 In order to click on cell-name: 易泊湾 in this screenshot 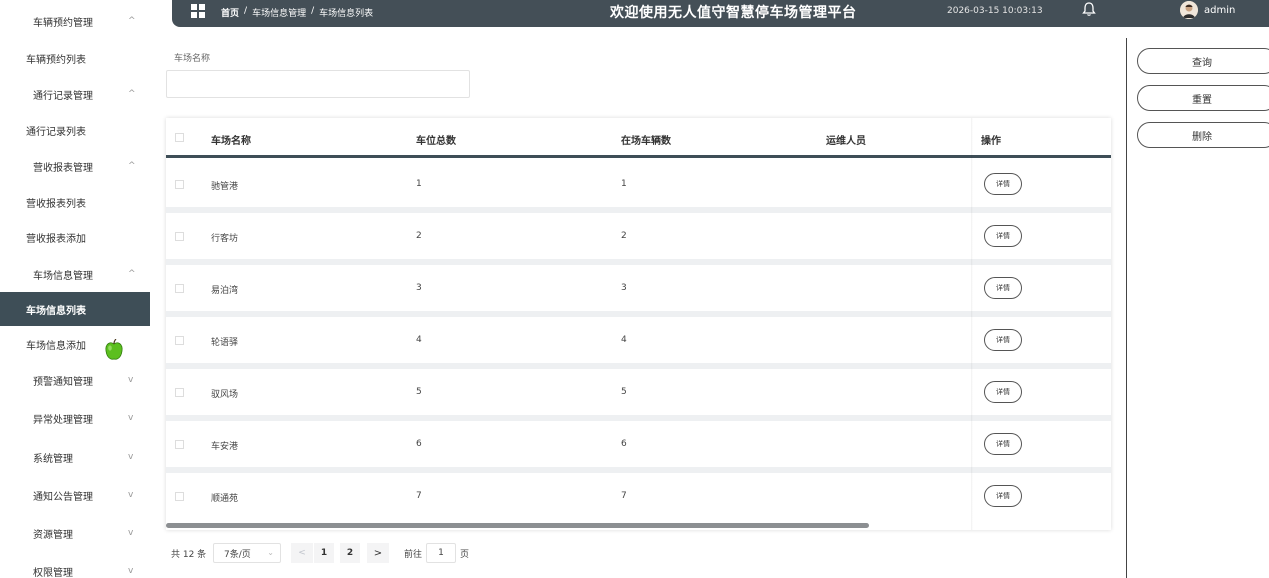, I will do `click(225, 291)`.